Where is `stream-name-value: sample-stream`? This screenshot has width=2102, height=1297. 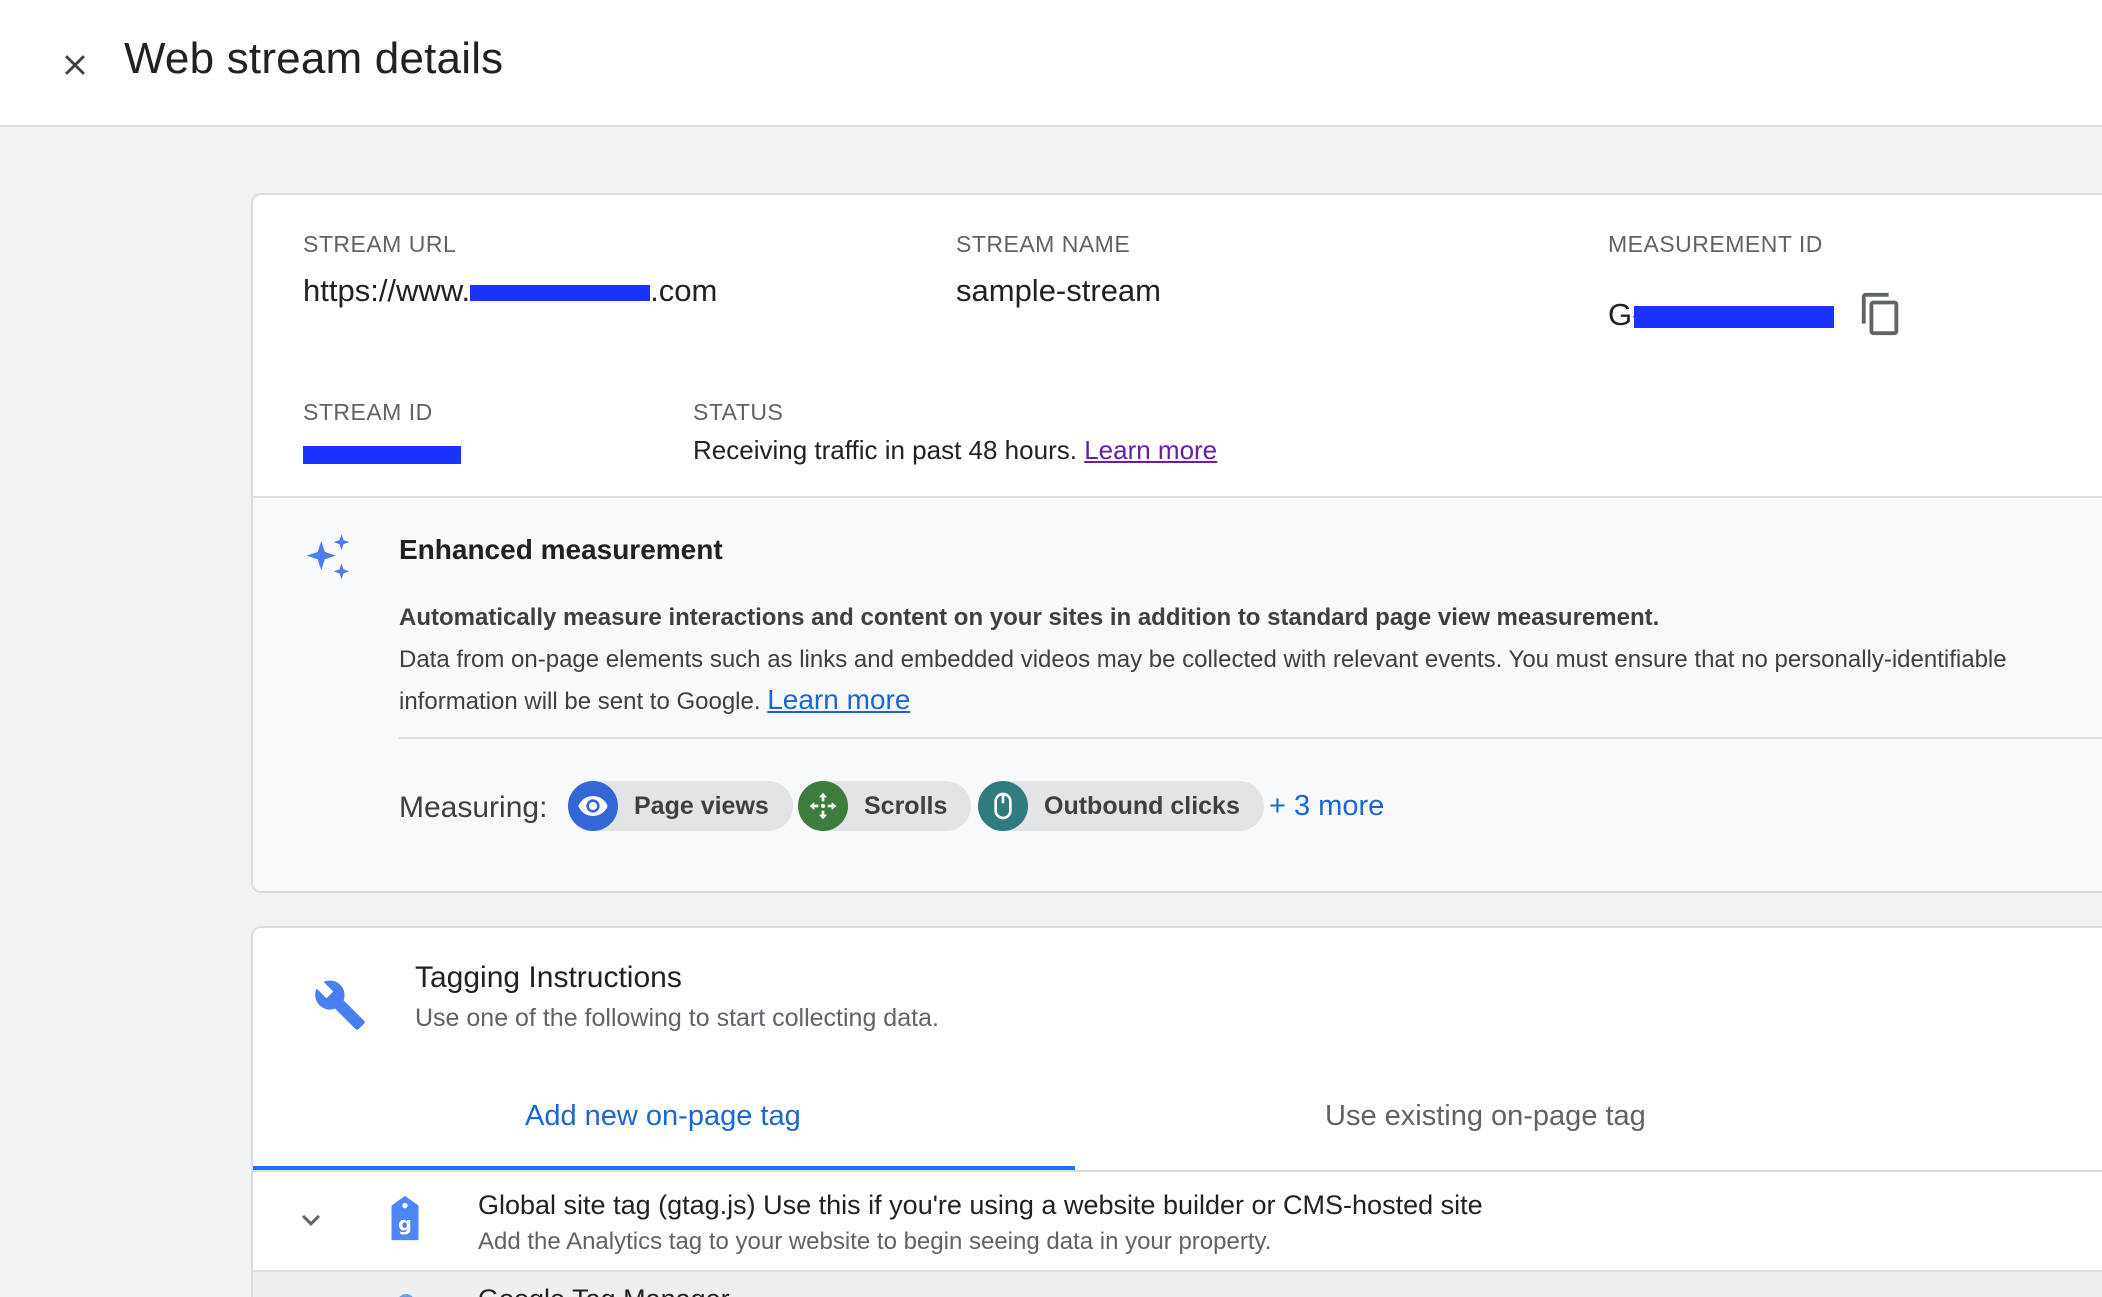
stream-name-value: sample-stream is located at coordinates (1058, 290).